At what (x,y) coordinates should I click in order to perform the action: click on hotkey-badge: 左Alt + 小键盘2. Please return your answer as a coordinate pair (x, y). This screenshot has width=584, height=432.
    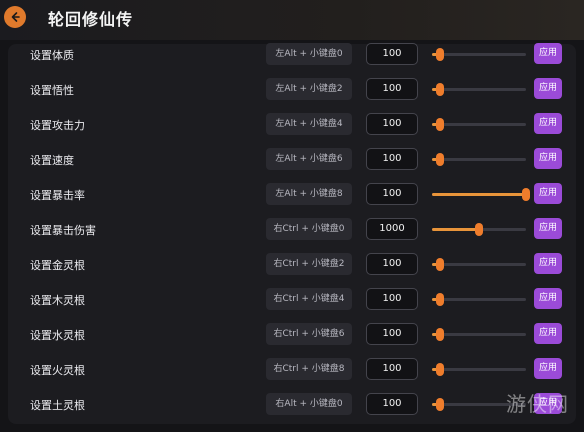
    Looking at the image, I should click on (309, 89).